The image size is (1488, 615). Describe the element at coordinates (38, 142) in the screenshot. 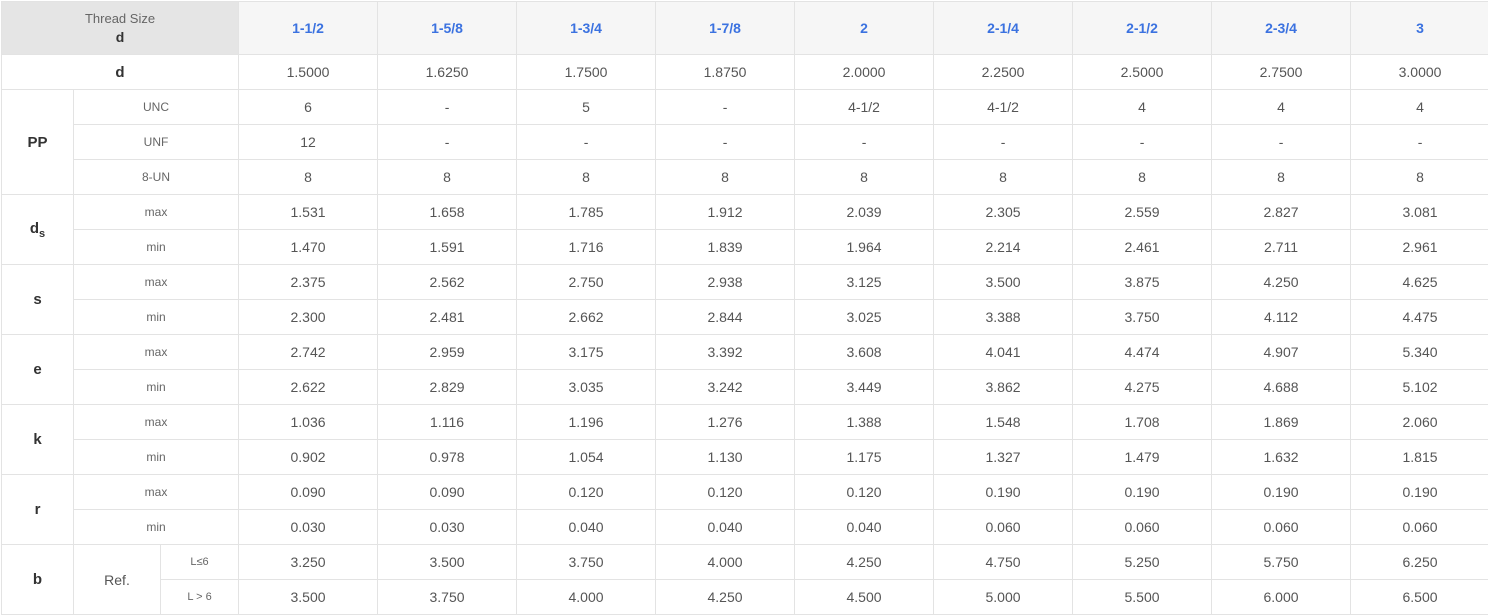

I see `param-label-pp: PP` at that location.